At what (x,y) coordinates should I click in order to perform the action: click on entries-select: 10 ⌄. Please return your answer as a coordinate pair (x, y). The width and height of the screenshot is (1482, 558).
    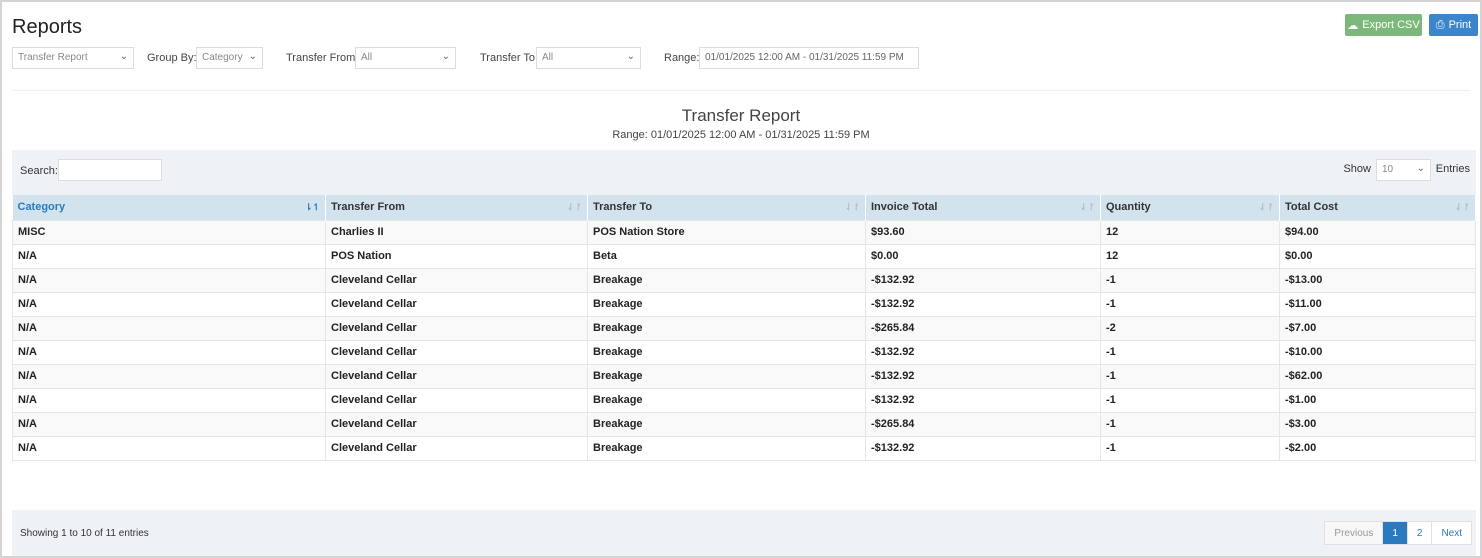
    Looking at the image, I should click on (1403, 170).